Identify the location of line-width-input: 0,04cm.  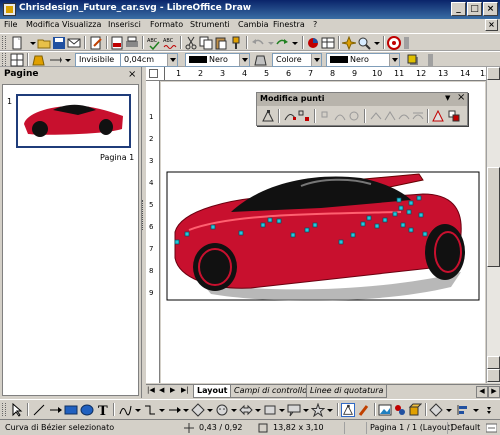
(149, 60).